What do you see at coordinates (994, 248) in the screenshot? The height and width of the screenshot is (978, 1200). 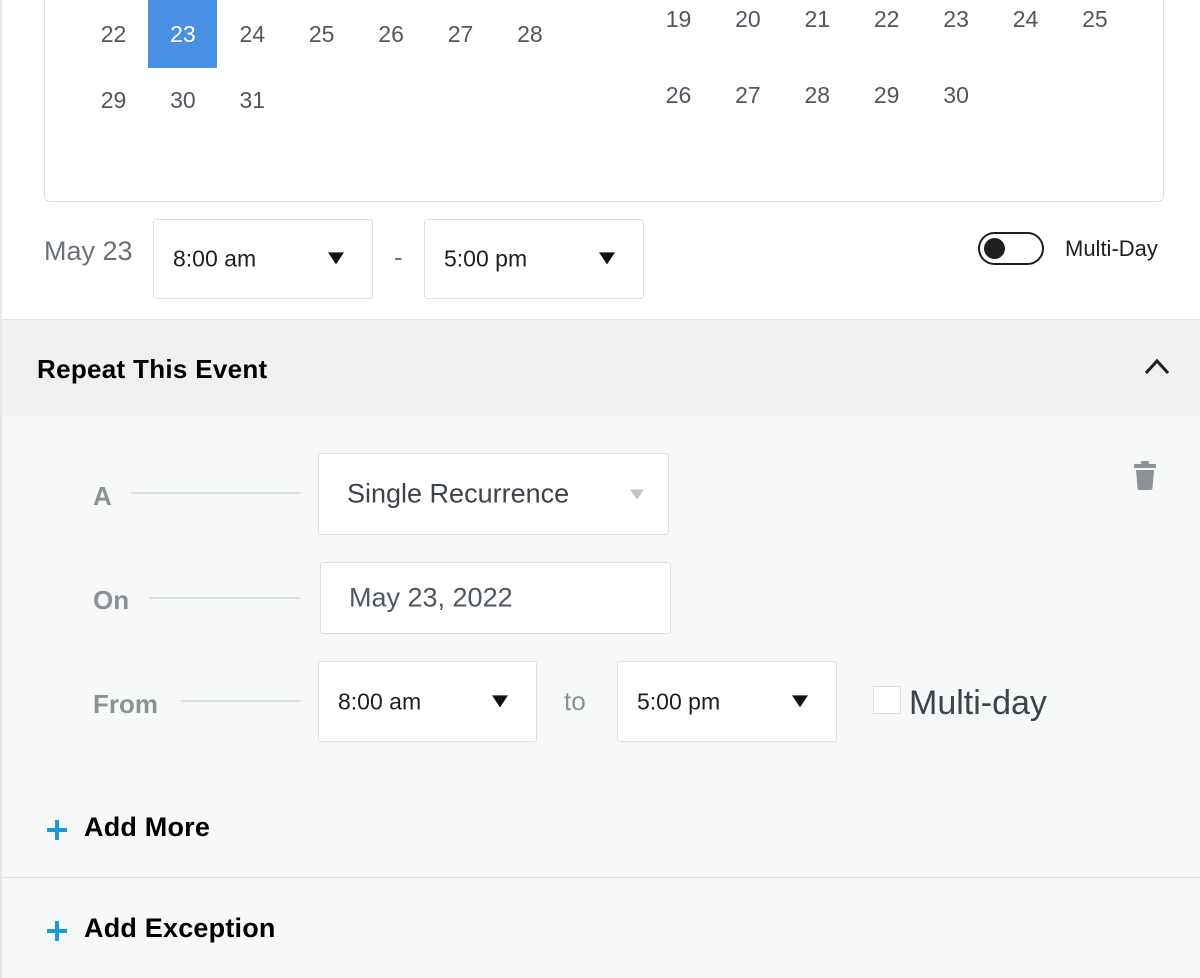 I see `toggle-knob-icon` at bounding box center [994, 248].